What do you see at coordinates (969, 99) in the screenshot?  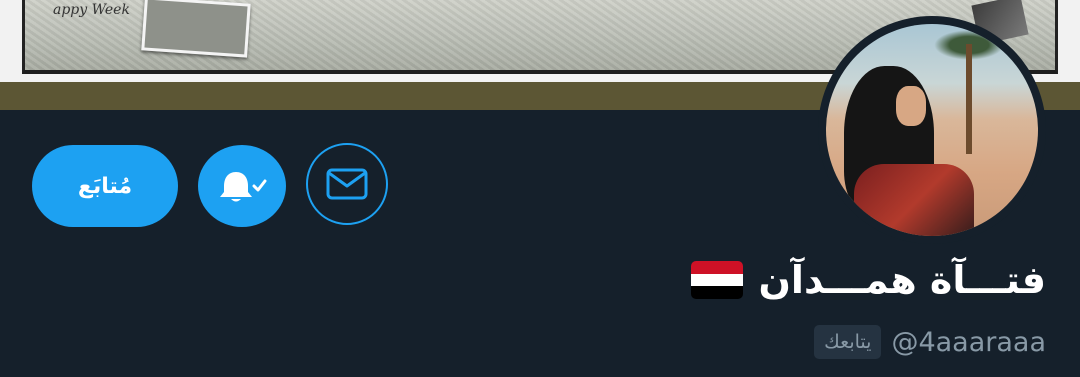 I see `avatar-palm-trunk` at bounding box center [969, 99].